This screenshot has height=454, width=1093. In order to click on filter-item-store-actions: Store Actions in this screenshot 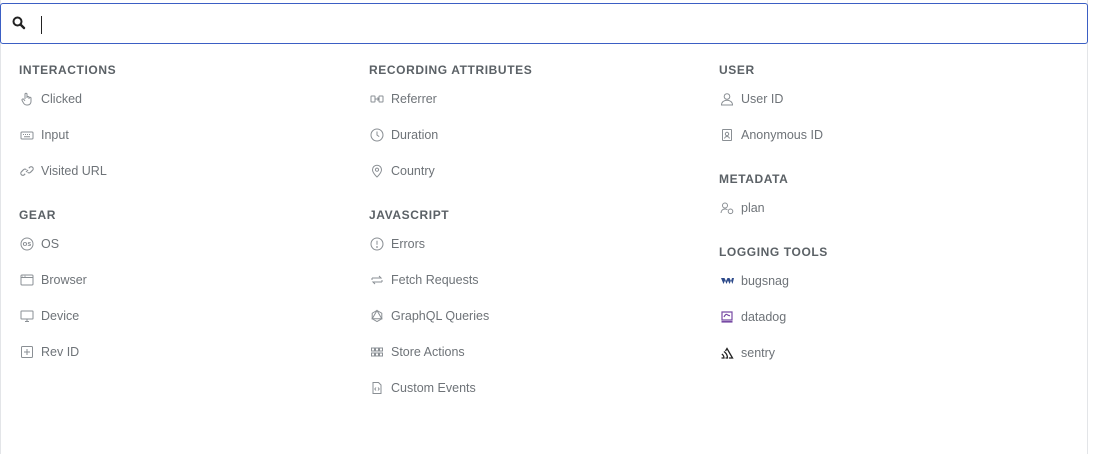, I will do `click(534, 352)`.